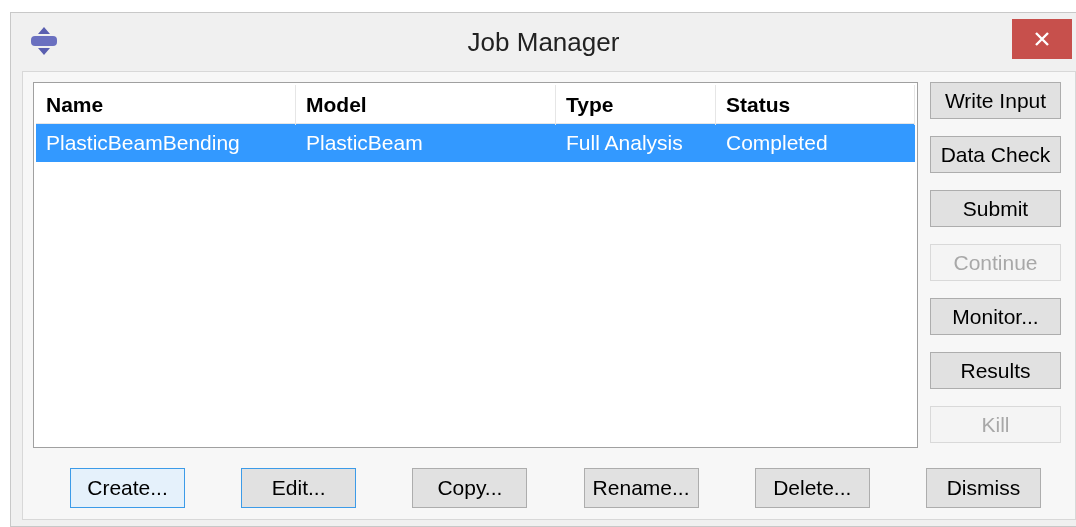 This screenshot has height=527, width=1076. What do you see at coordinates (983, 488) in the screenshot?
I see `dialog-button: Dismiss` at bounding box center [983, 488].